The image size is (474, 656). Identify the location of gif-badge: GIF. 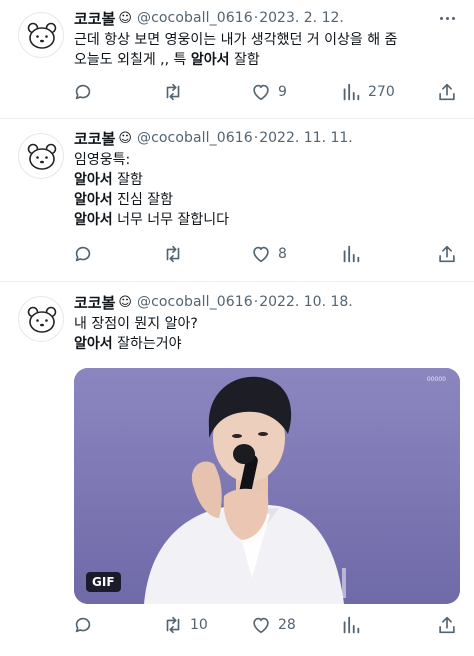
(103, 582).